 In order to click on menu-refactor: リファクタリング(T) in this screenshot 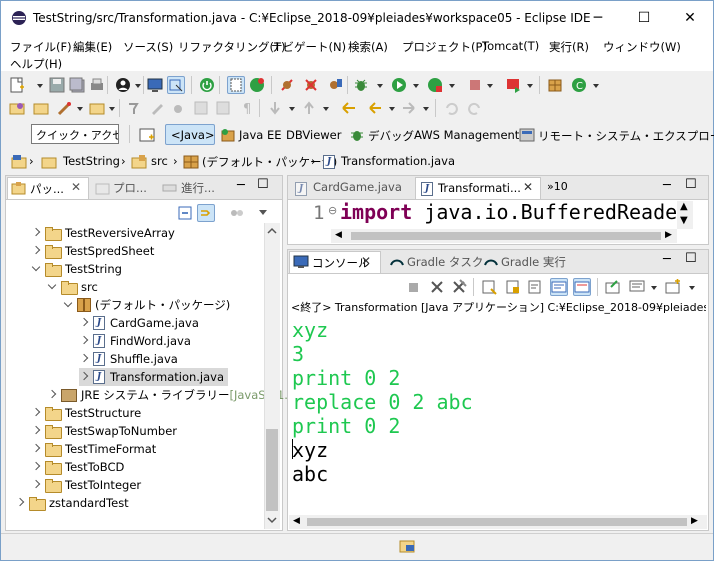, I will do `click(232, 47)`.